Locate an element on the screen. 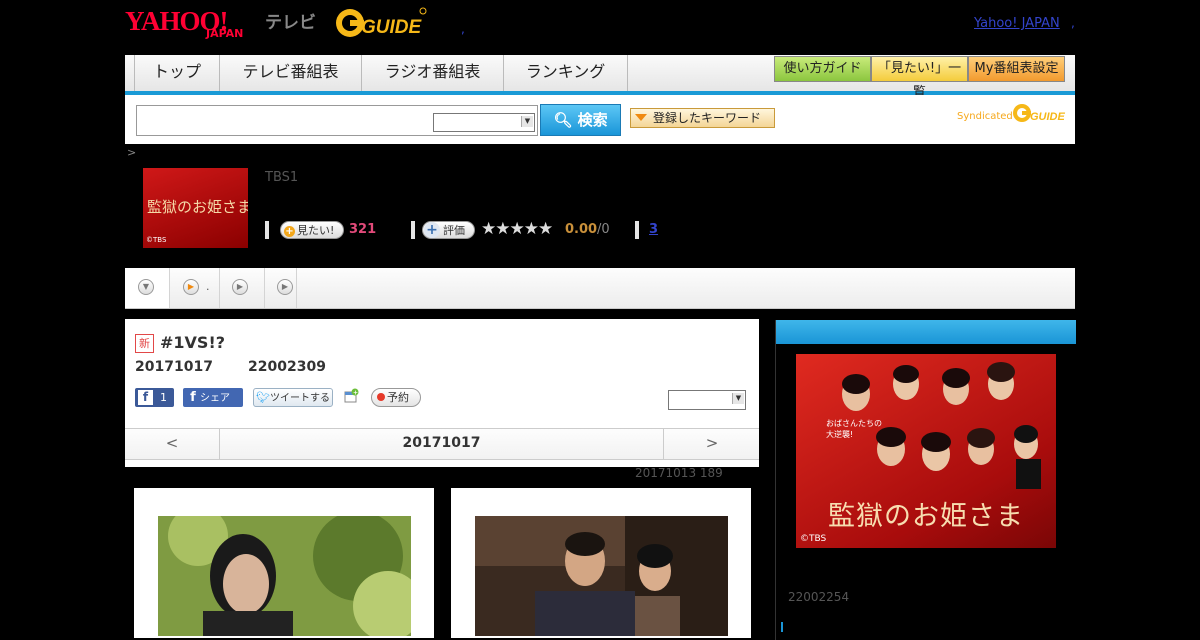 The height and width of the screenshot is (640, 1200). facebook-share-label: シェア is located at coordinates (215, 398).